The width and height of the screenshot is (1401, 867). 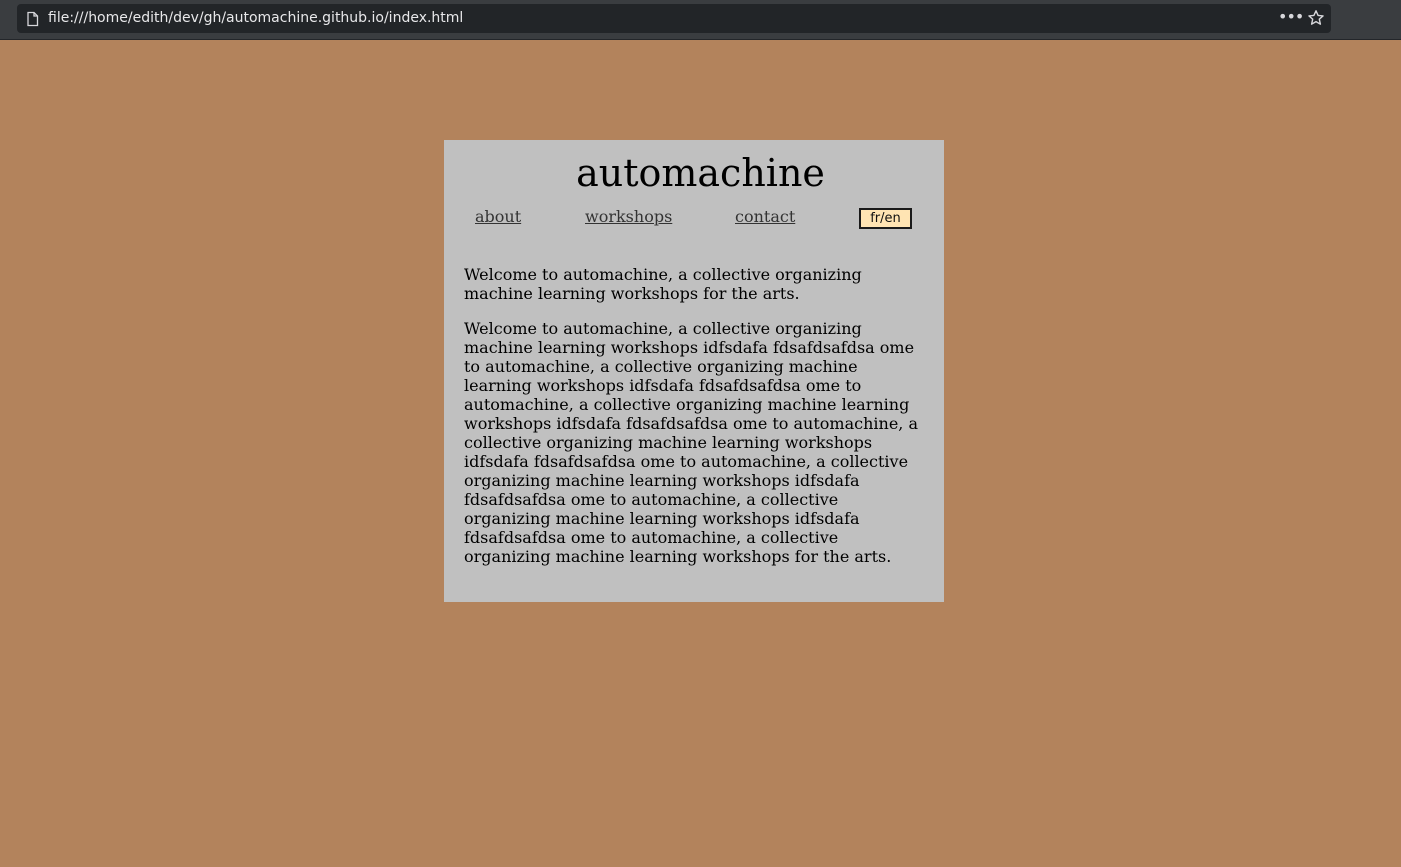 I want to click on nav-link-about: about, so click(x=498, y=217).